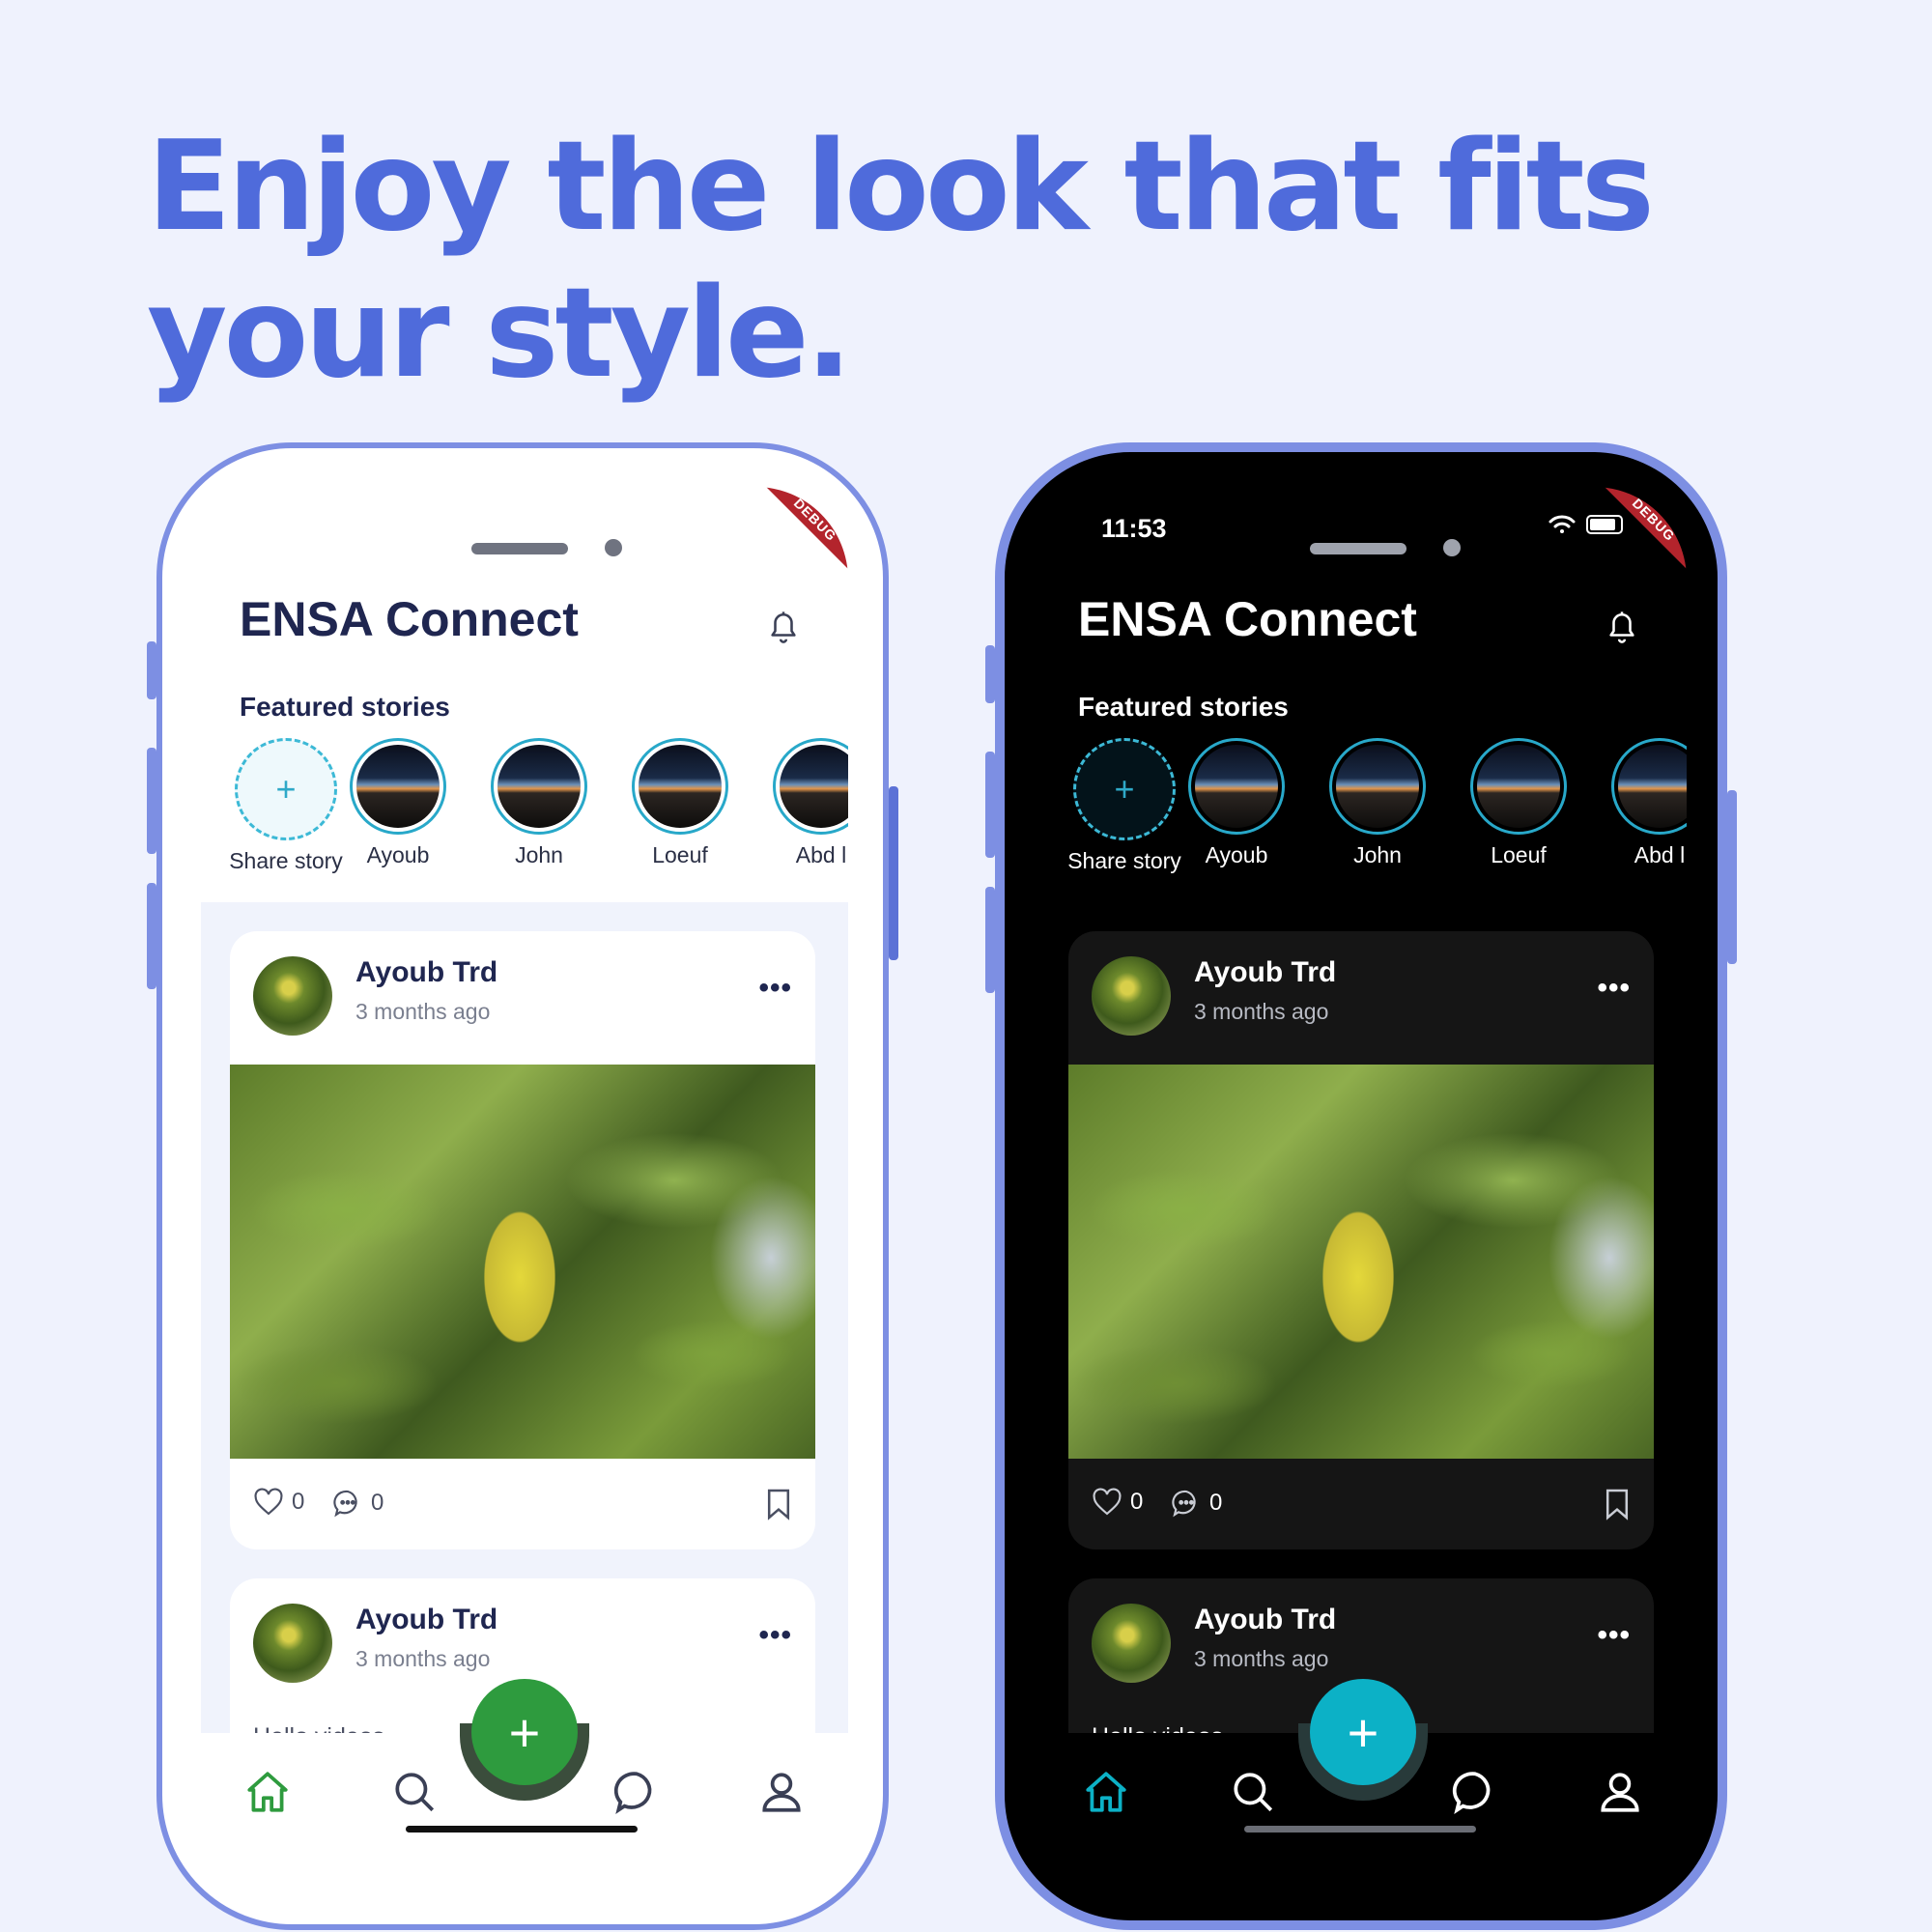  What do you see at coordinates (298, 1502) in the screenshot?
I see `like-count: 0` at bounding box center [298, 1502].